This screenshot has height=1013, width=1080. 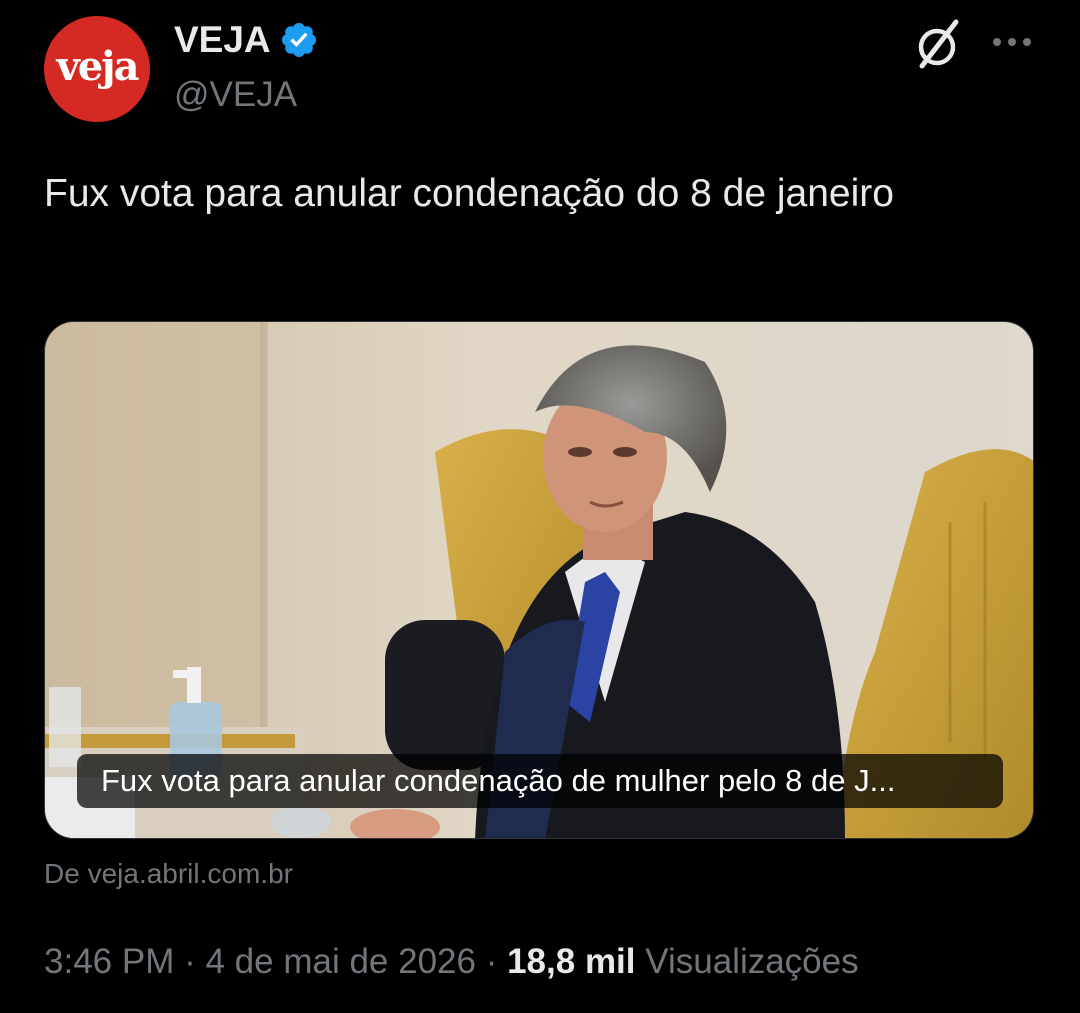 What do you see at coordinates (109, 961) in the screenshot?
I see `tweet-time: 3:46 PM` at bounding box center [109, 961].